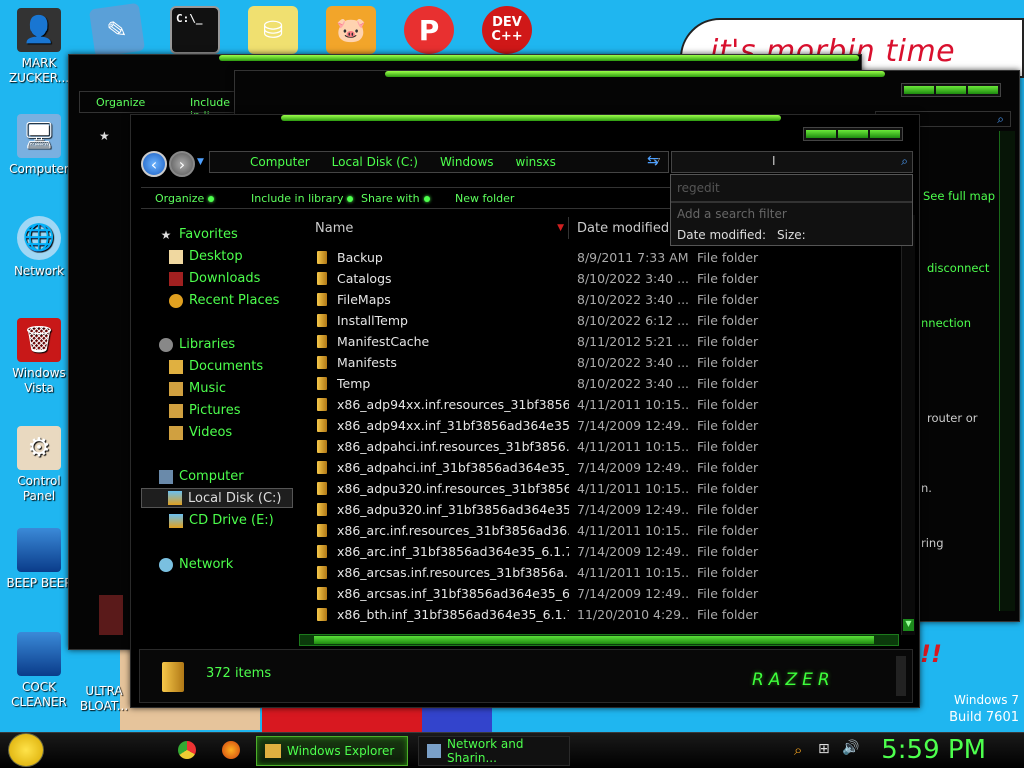 The height and width of the screenshot is (768, 1024). I want to click on file-row: Temp 8/10/2022 3:40 ... File folder, so click(599, 383).